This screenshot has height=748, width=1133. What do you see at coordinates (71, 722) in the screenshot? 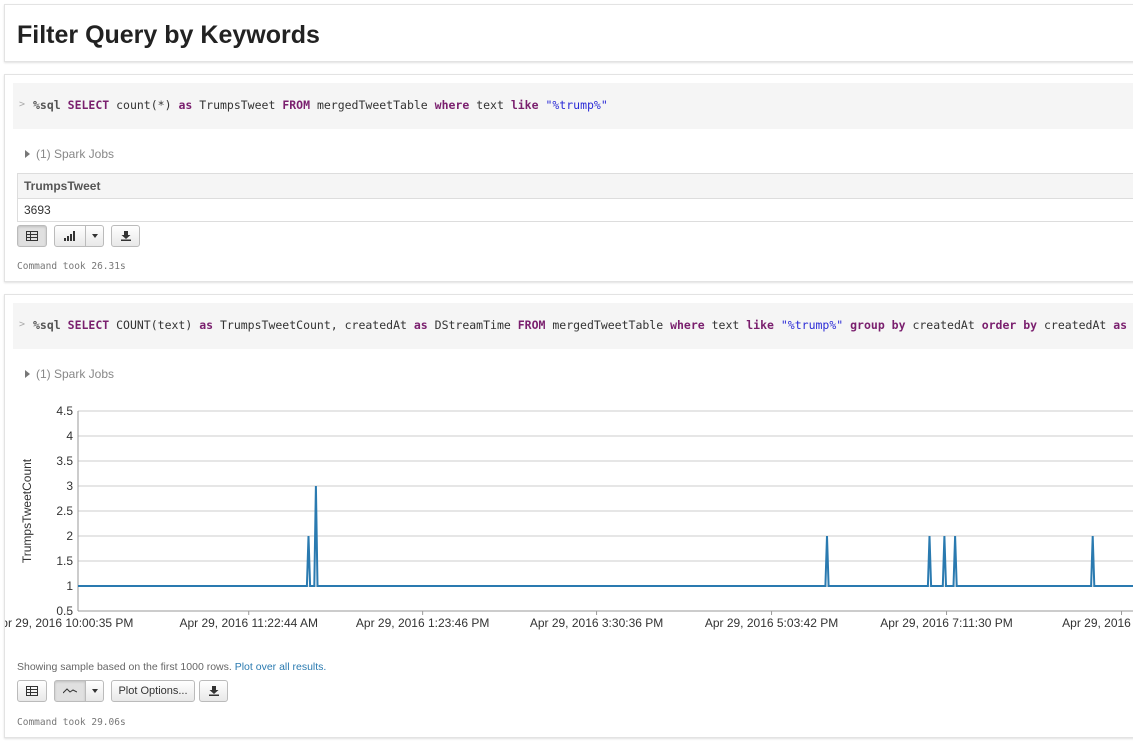
I see `command-took-text: Command took 29.06s` at bounding box center [71, 722].